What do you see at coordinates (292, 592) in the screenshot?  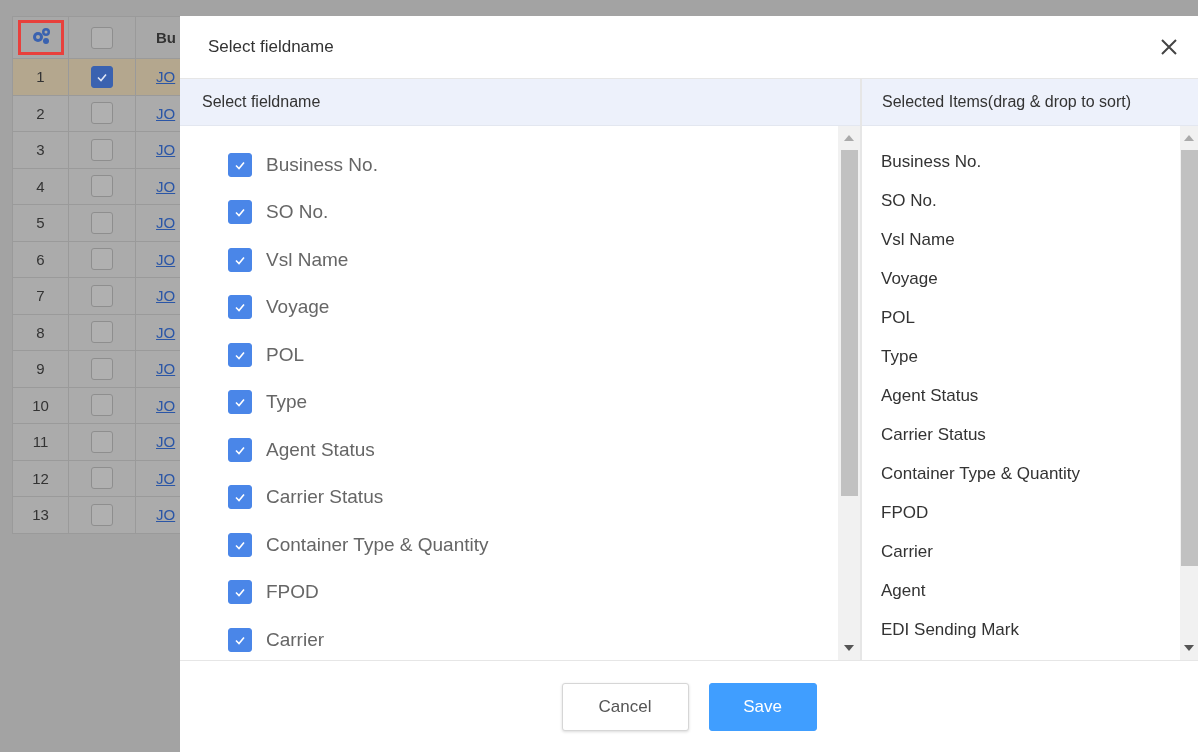 I see `field-label: FPOD` at bounding box center [292, 592].